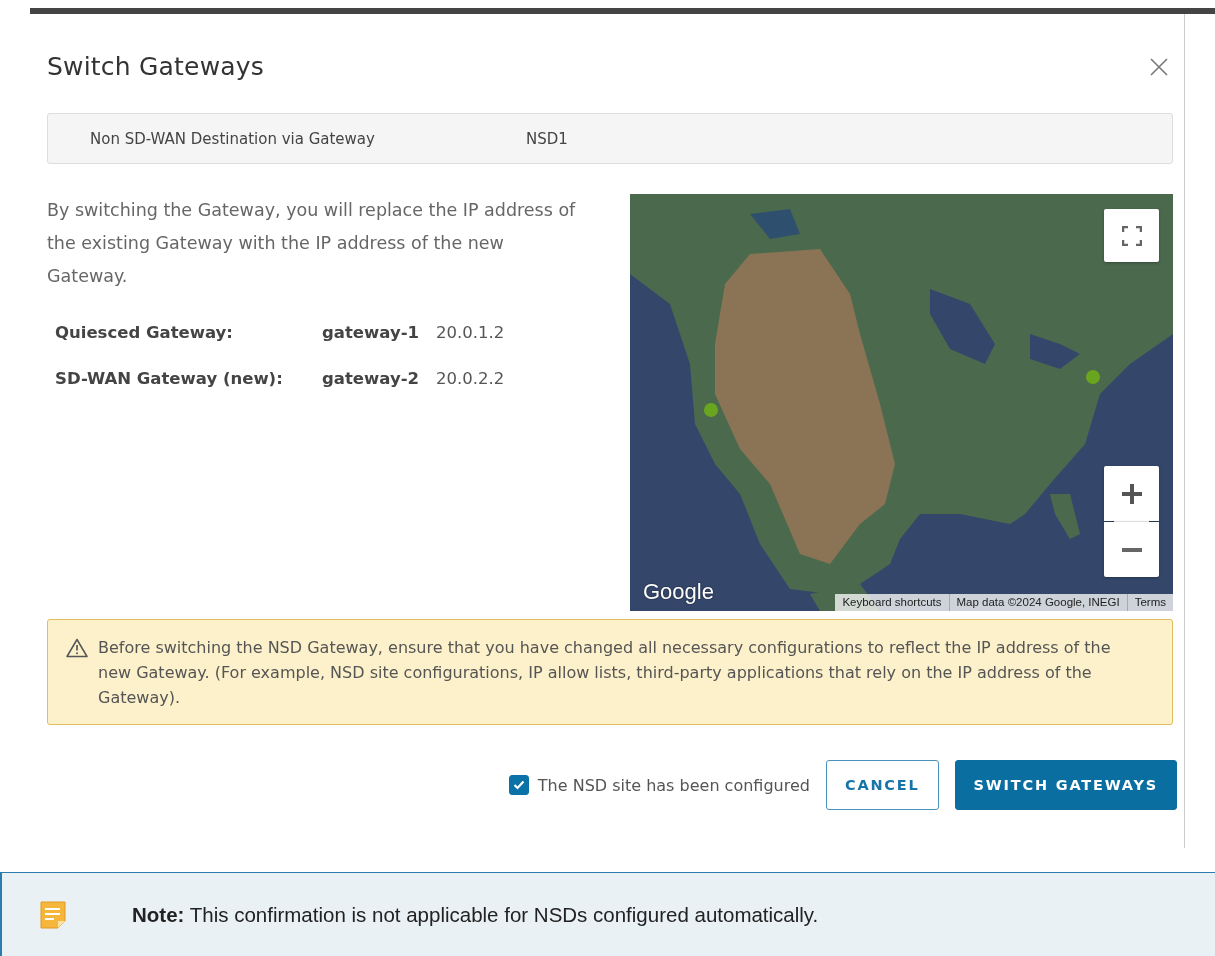 Image resolution: width=1215 pixels, height=956 pixels. I want to click on checkbox, so click(518, 785).